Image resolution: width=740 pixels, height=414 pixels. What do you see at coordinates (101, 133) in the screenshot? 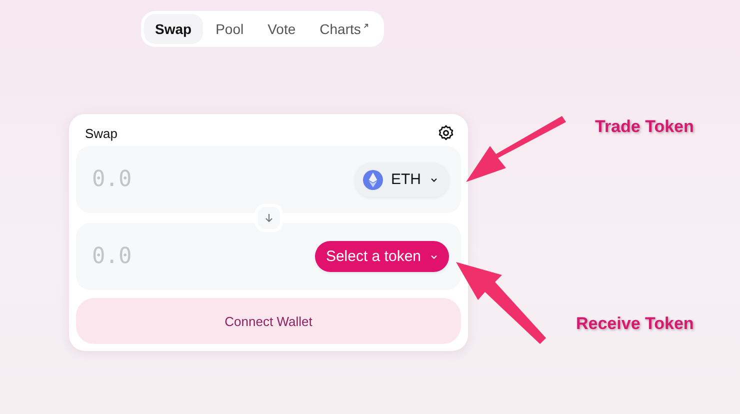
I see `card-title: Swap` at bounding box center [101, 133].